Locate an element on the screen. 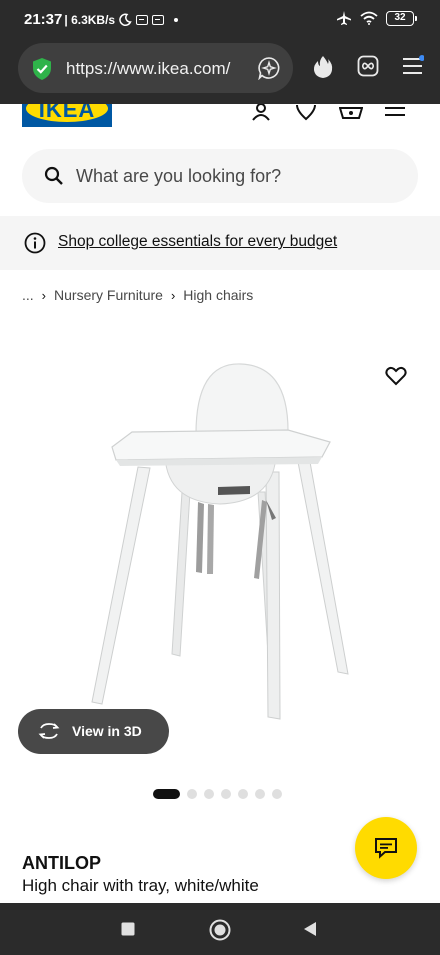 The width and height of the screenshot is (440, 955). moon-icon is located at coordinates (125, 19).